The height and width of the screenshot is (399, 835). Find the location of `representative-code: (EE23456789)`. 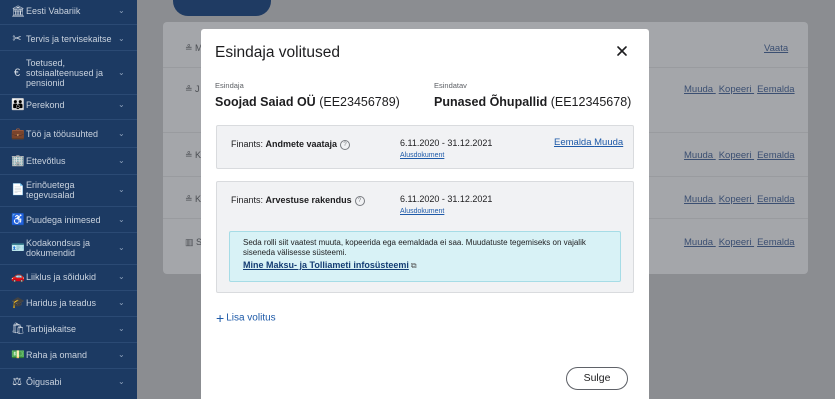

representative-code: (EE23456789) is located at coordinates (359, 102).